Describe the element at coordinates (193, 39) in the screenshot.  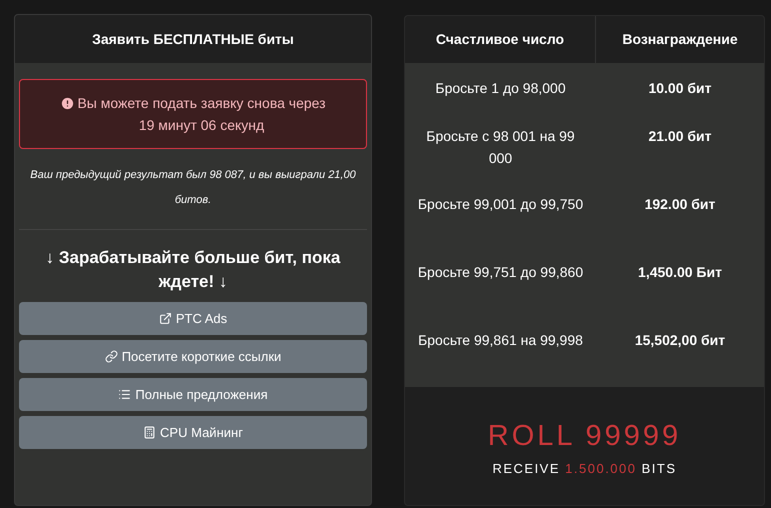
I see `card-title: Заявить БЕСПЛАТНЫЕ биты` at that location.